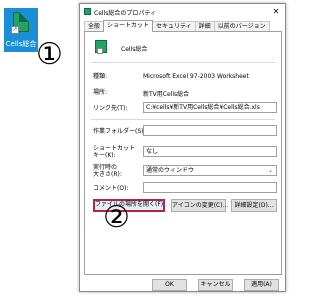  I want to click on marker-two: ②, so click(116, 217).